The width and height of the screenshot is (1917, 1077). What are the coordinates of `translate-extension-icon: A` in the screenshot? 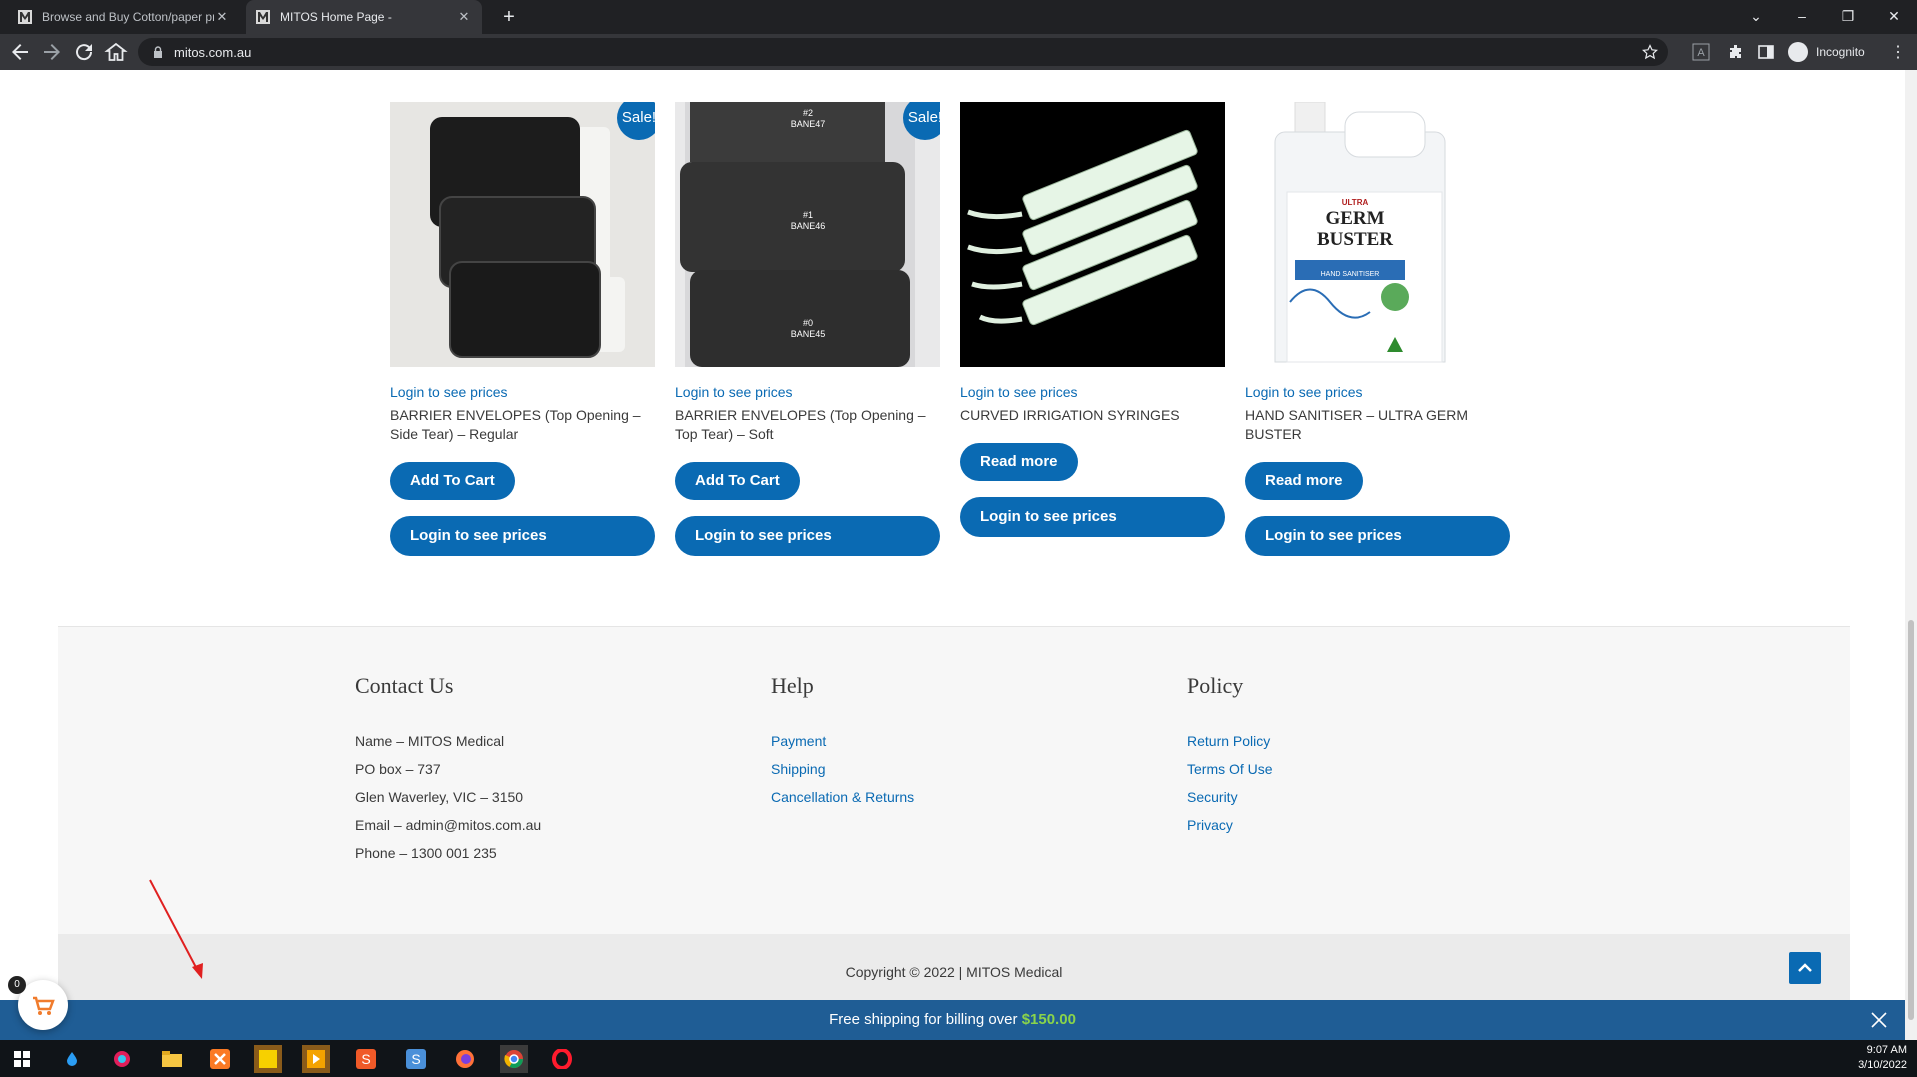 It's located at (1701, 52).